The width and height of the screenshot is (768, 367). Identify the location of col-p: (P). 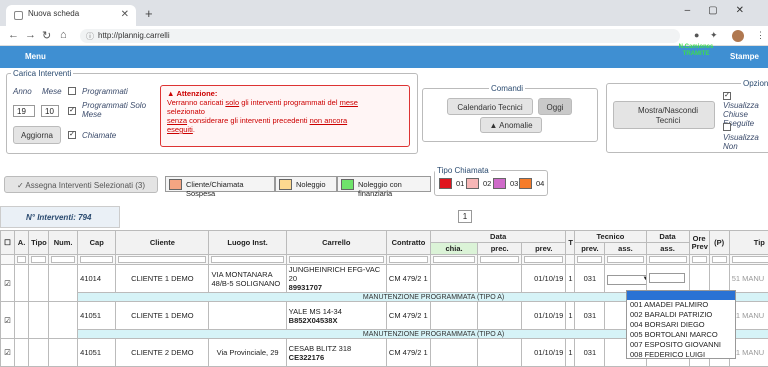
(719, 243).